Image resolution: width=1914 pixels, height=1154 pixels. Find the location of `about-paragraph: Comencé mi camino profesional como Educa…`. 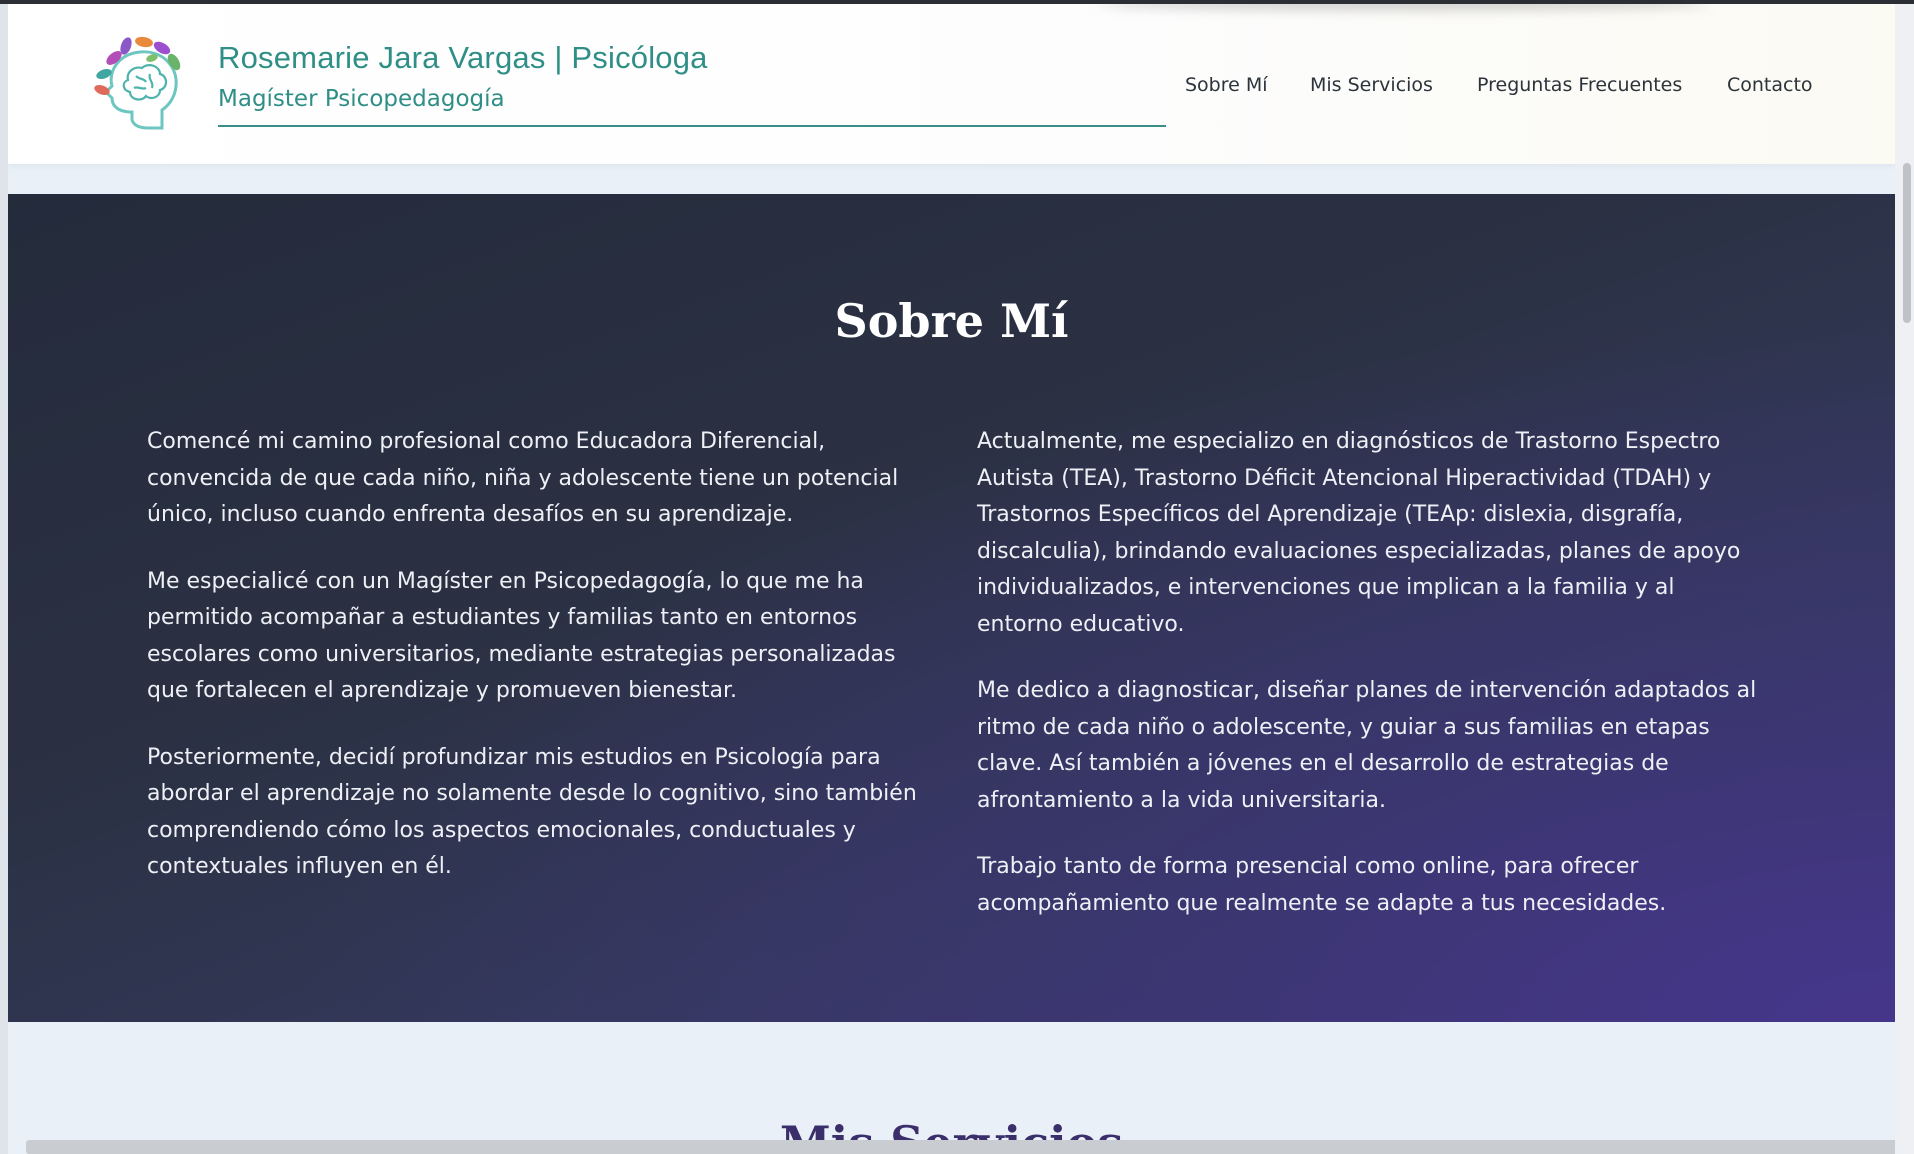

about-paragraph: Comencé mi camino profesional como Educa… is located at coordinates (523, 478).